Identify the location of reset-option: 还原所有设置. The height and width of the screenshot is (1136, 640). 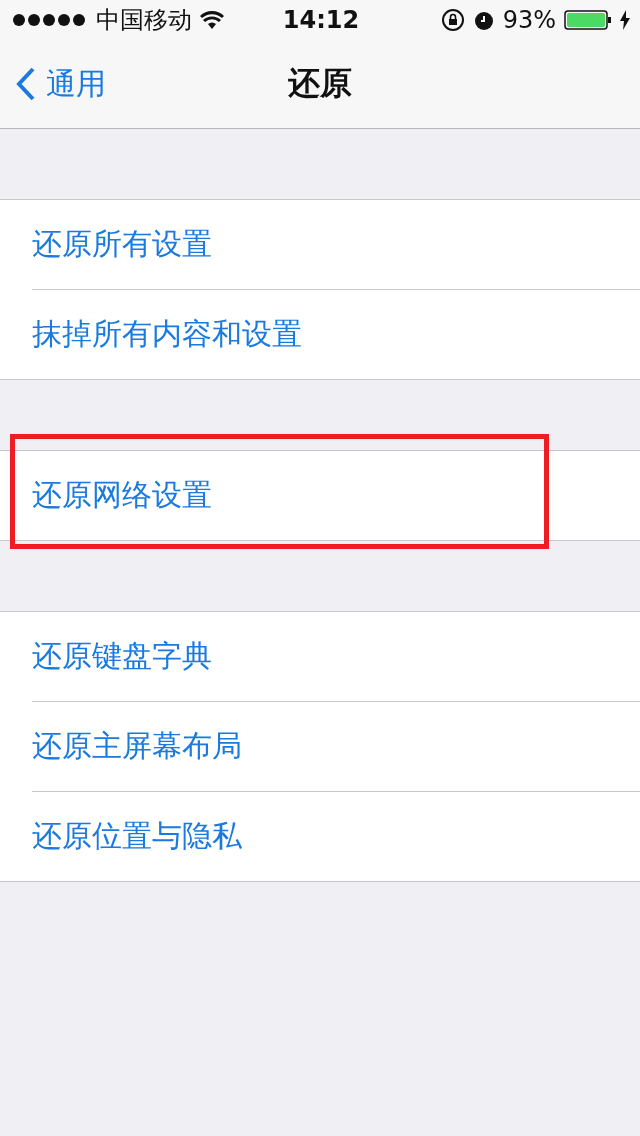
(122, 244).